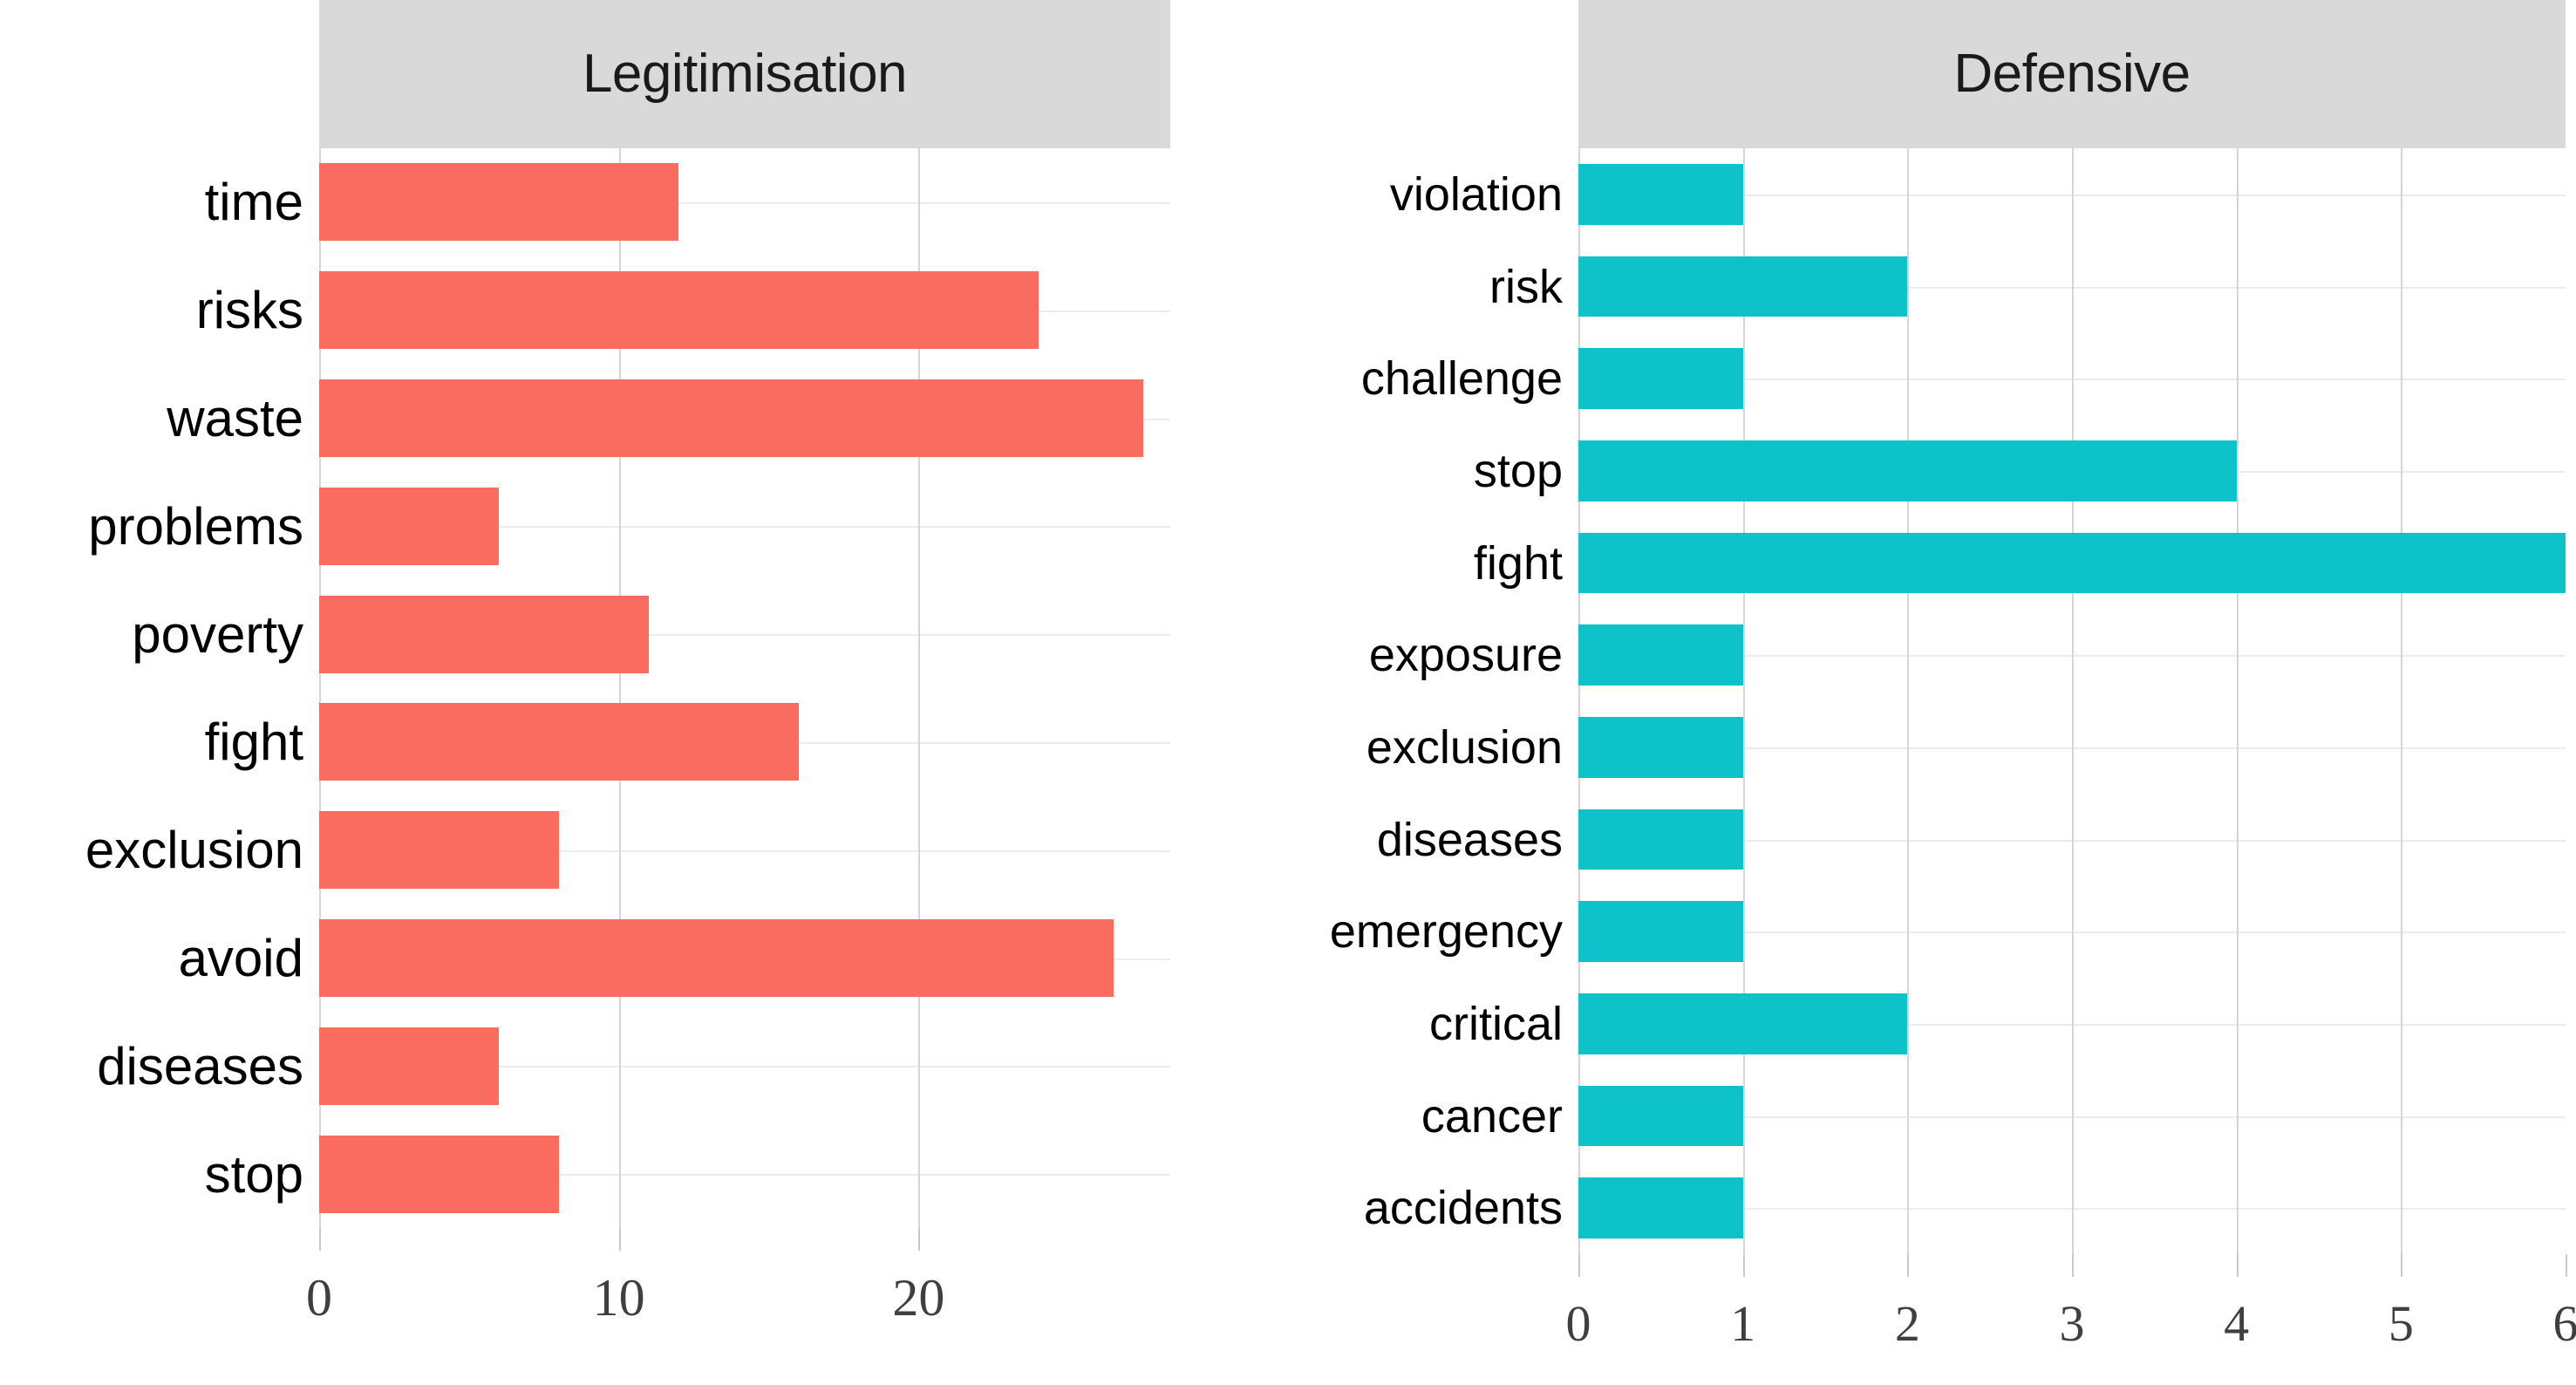 The image size is (2576, 1385). Describe the element at coordinates (619, 1298) in the screenshot. I see `x-axis-tick-label: 10` at that location.